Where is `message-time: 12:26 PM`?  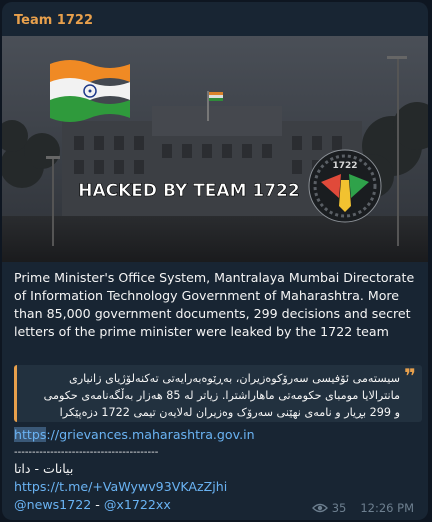
message-time: 12:26 PM is located at coordinates (387, 508).